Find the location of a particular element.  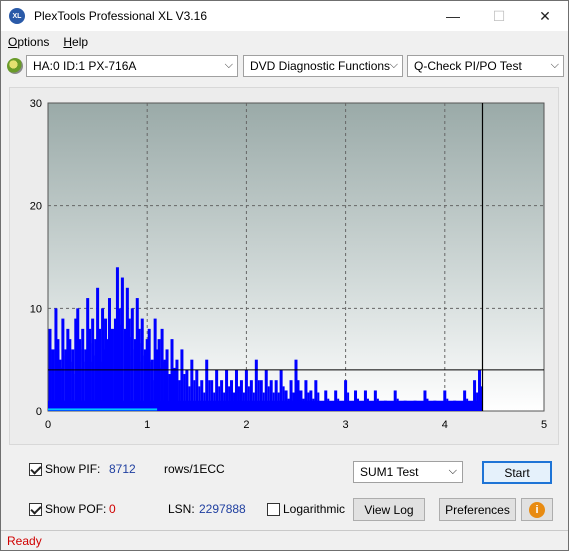

lsn-label: LSN: is located at coordinates (181, 509).